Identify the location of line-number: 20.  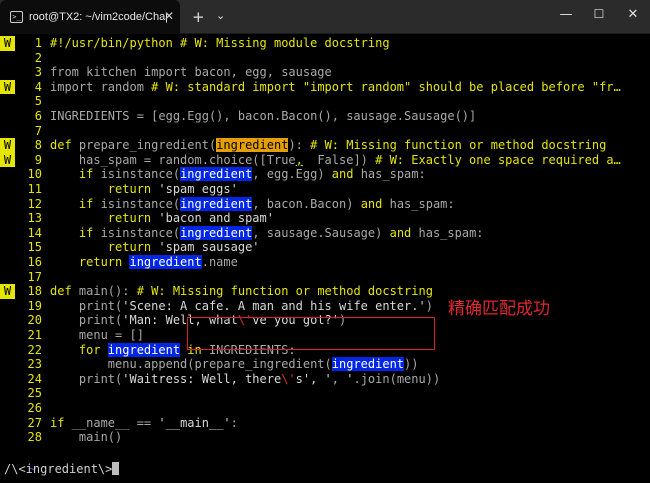
(34, 320).